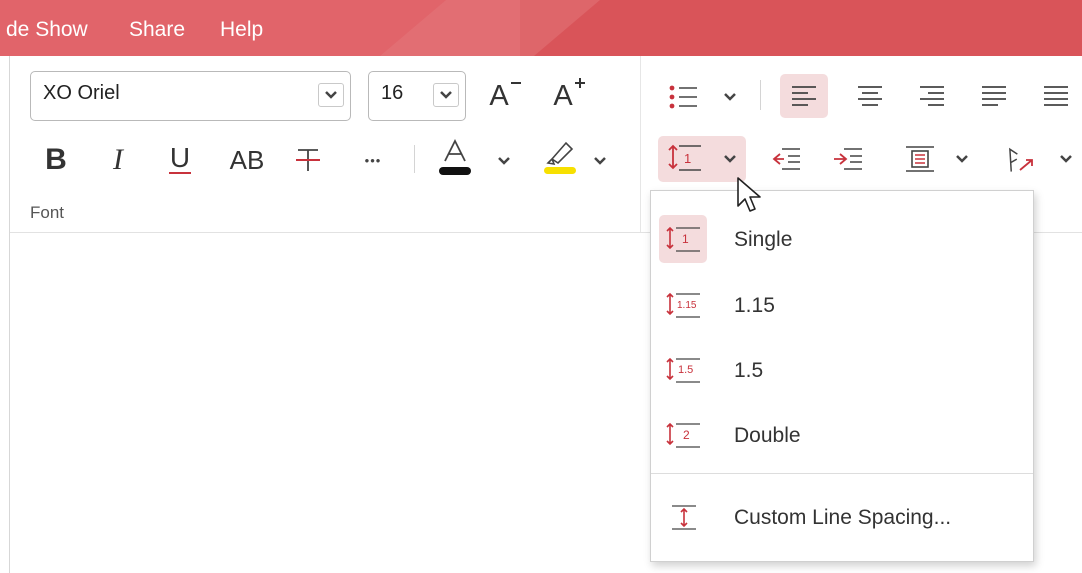  I want to click on italic-letter: I, so click(118, 159).